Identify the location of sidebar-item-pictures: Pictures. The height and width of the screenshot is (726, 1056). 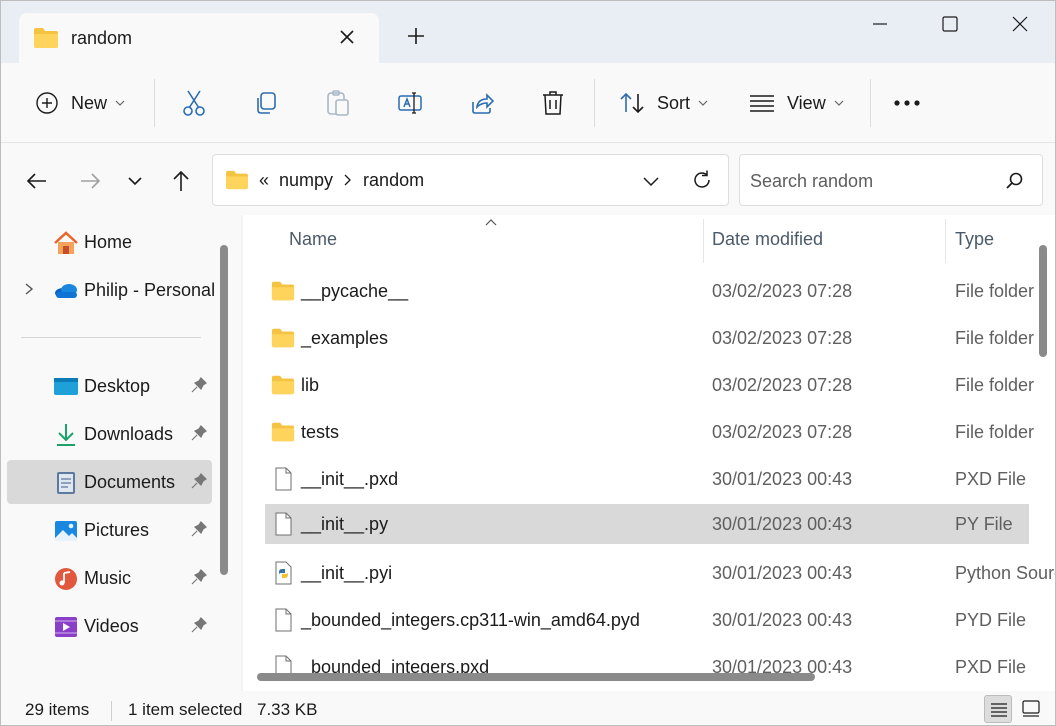
(109, 530).